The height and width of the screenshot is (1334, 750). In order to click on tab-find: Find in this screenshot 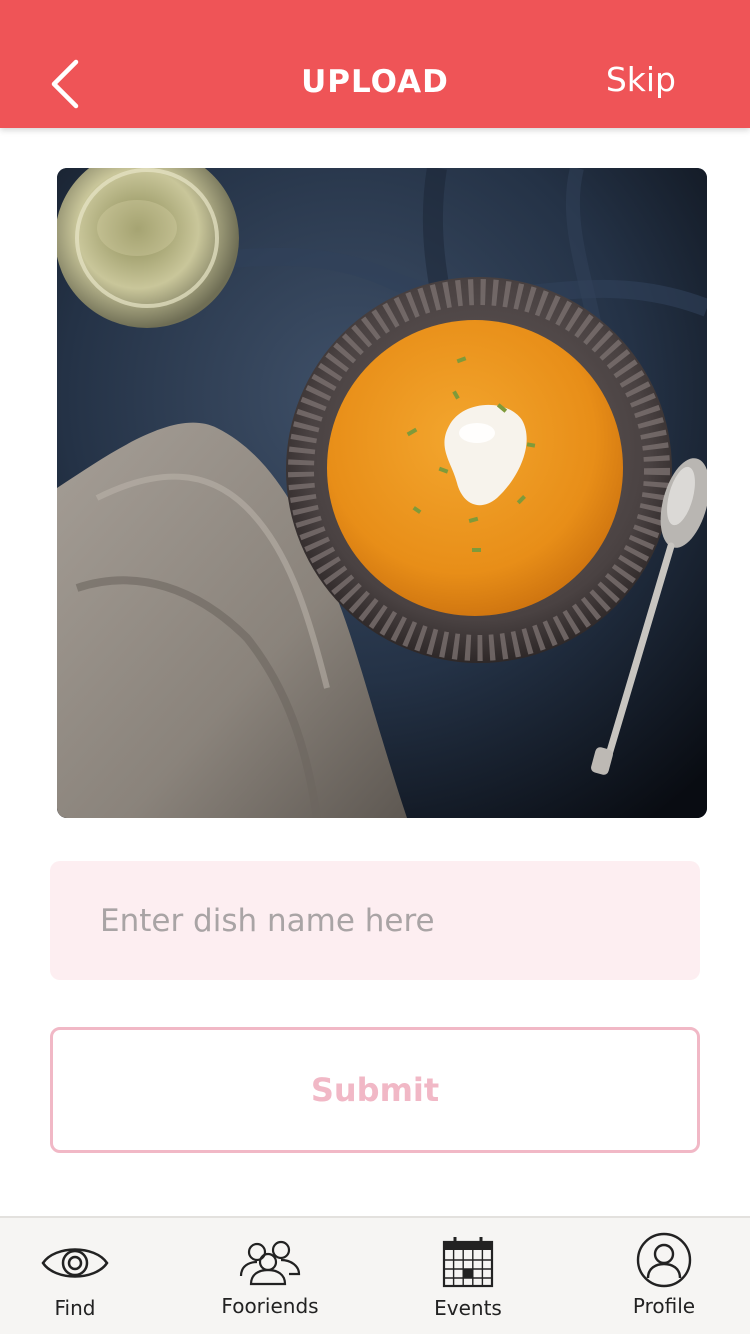, I will do `click(75, 1276)`.